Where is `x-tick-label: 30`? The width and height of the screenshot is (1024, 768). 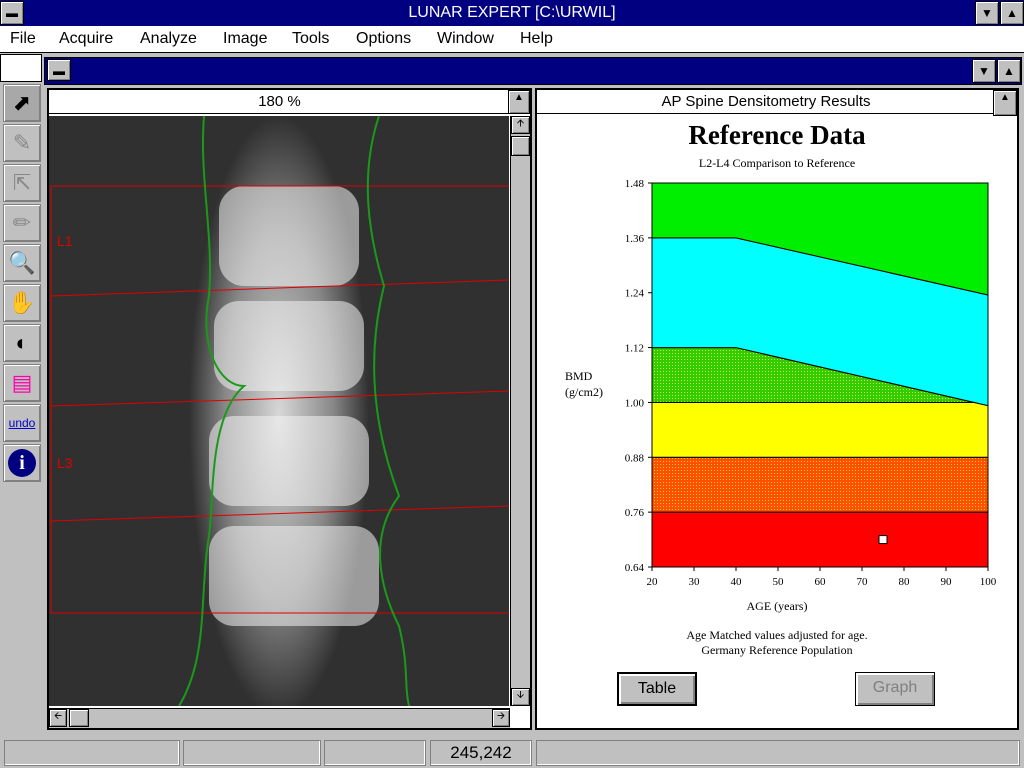 x-tick-label: 30 is located at coordinates (695, 582).